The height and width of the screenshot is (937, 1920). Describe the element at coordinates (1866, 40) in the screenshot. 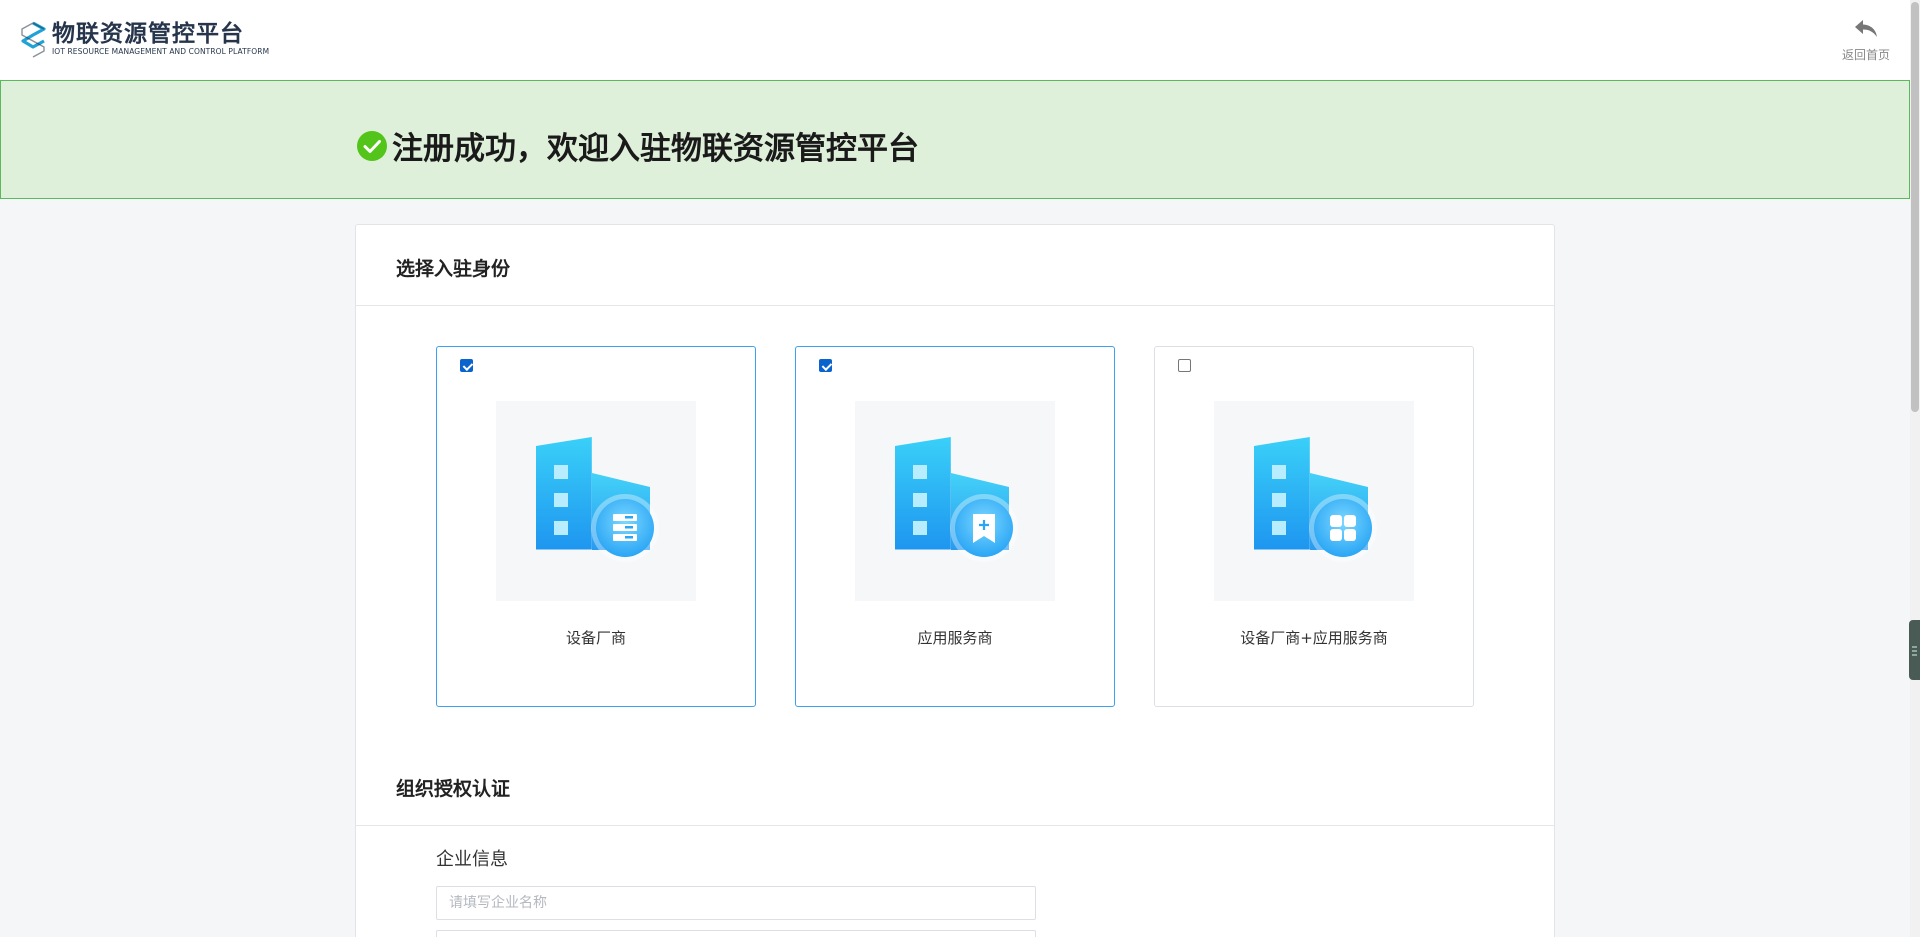

I see `back-home-button: 返回首页` at that location.